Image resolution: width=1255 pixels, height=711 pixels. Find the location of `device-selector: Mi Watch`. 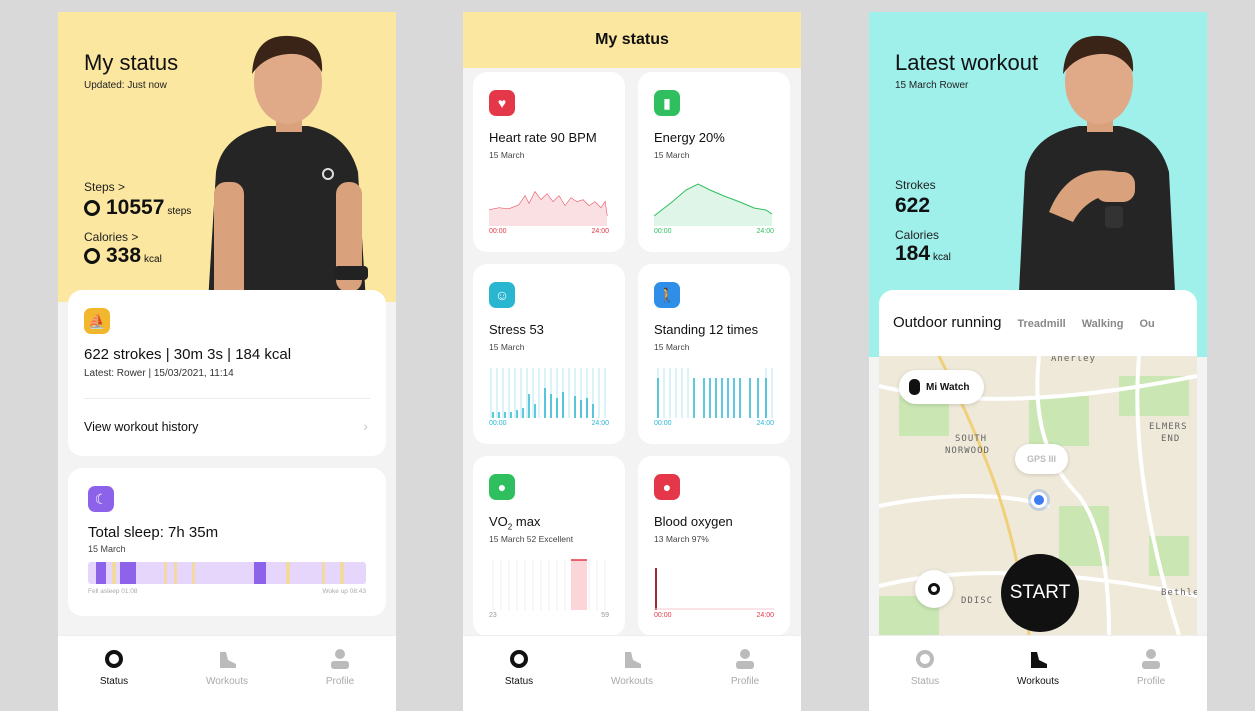

device-selector: Mi Watch is located at coordinates (941, 387).